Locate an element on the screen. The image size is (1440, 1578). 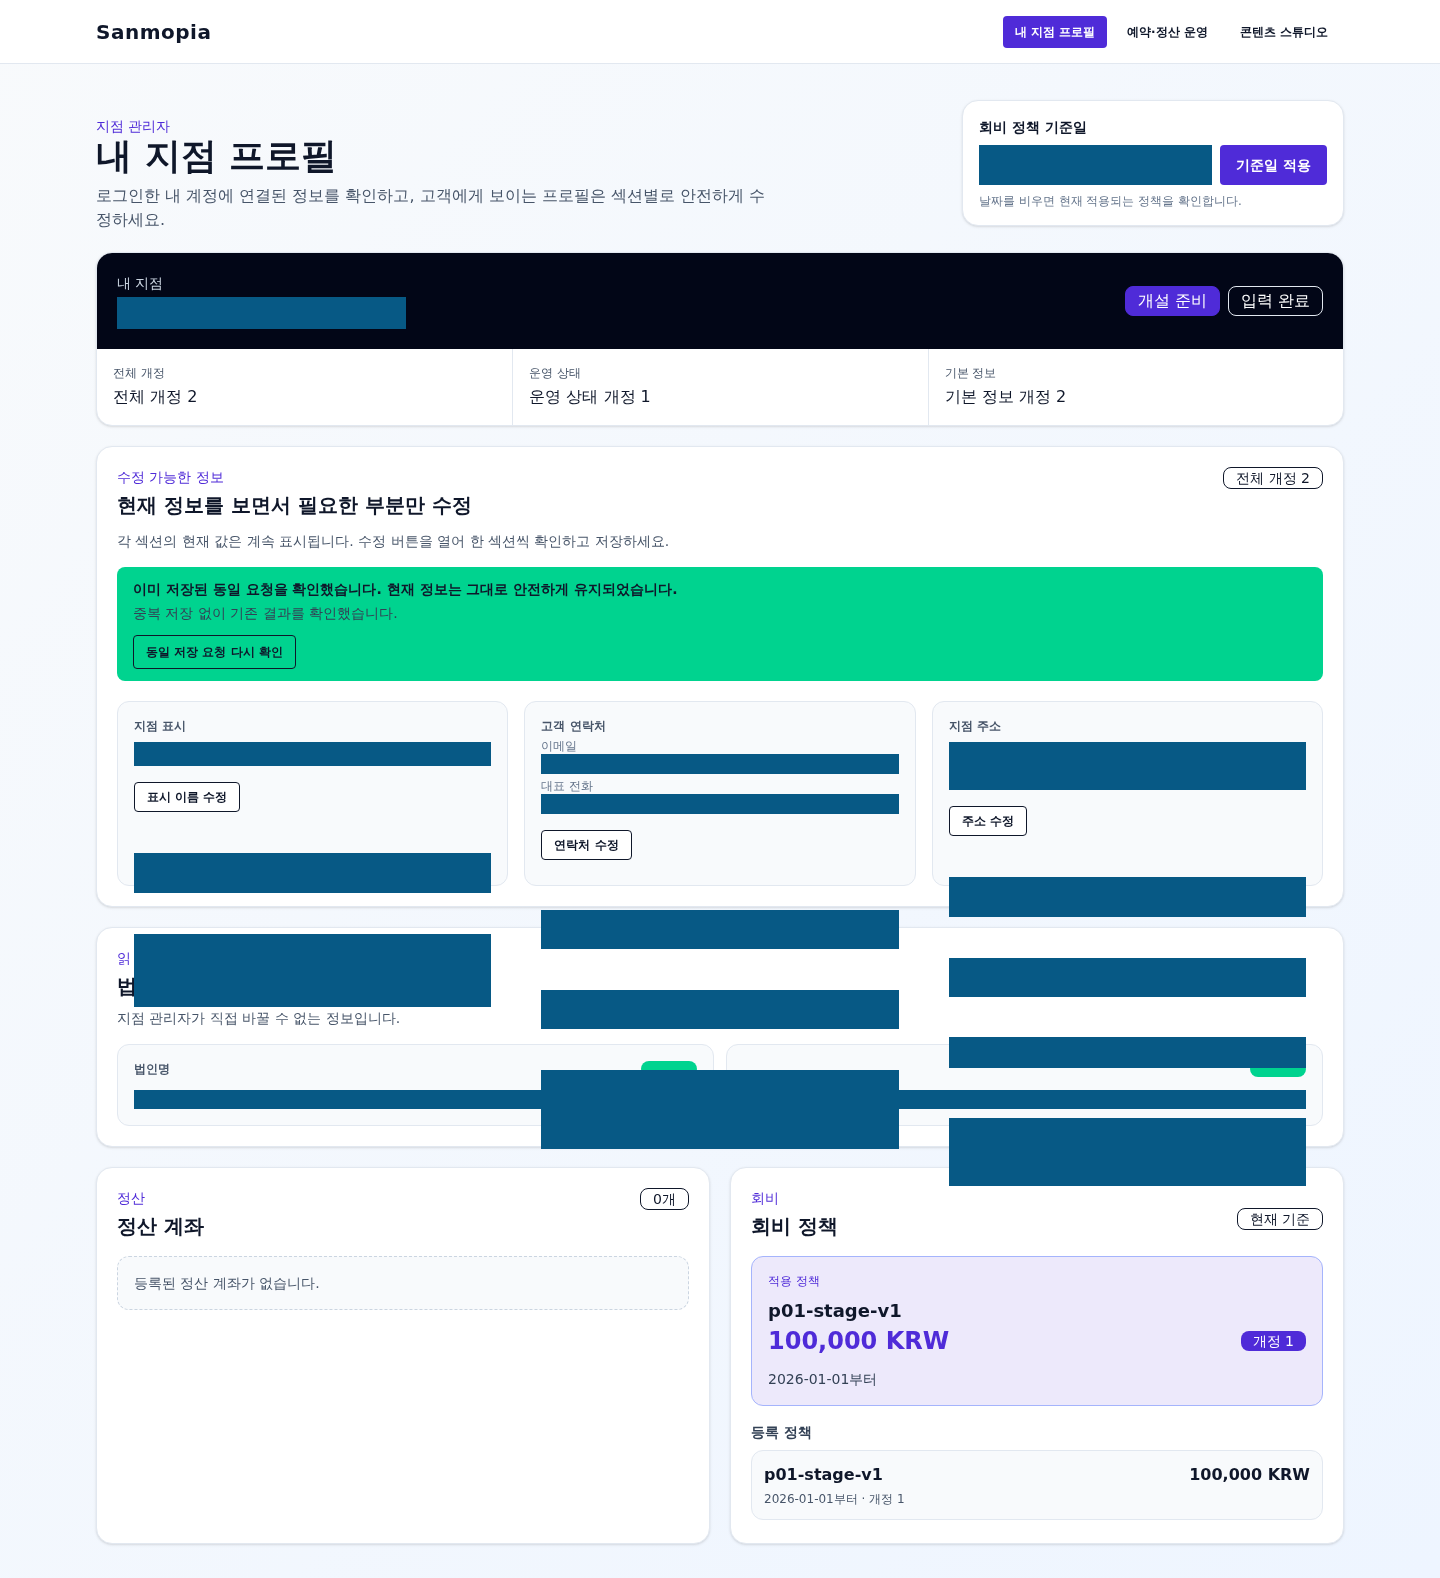
policy-since: 2026-01-01부터 is located at coordinates (823, 1379).